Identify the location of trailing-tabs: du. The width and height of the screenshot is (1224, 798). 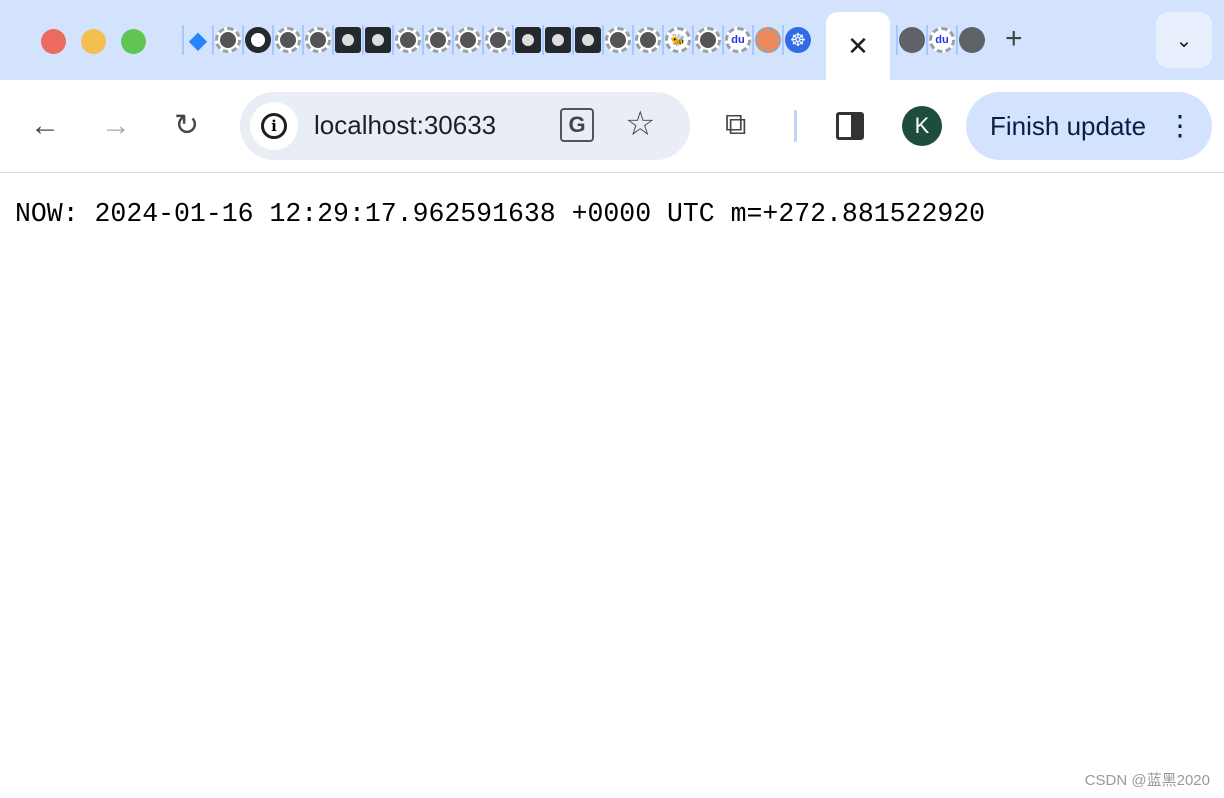
(941, 40).